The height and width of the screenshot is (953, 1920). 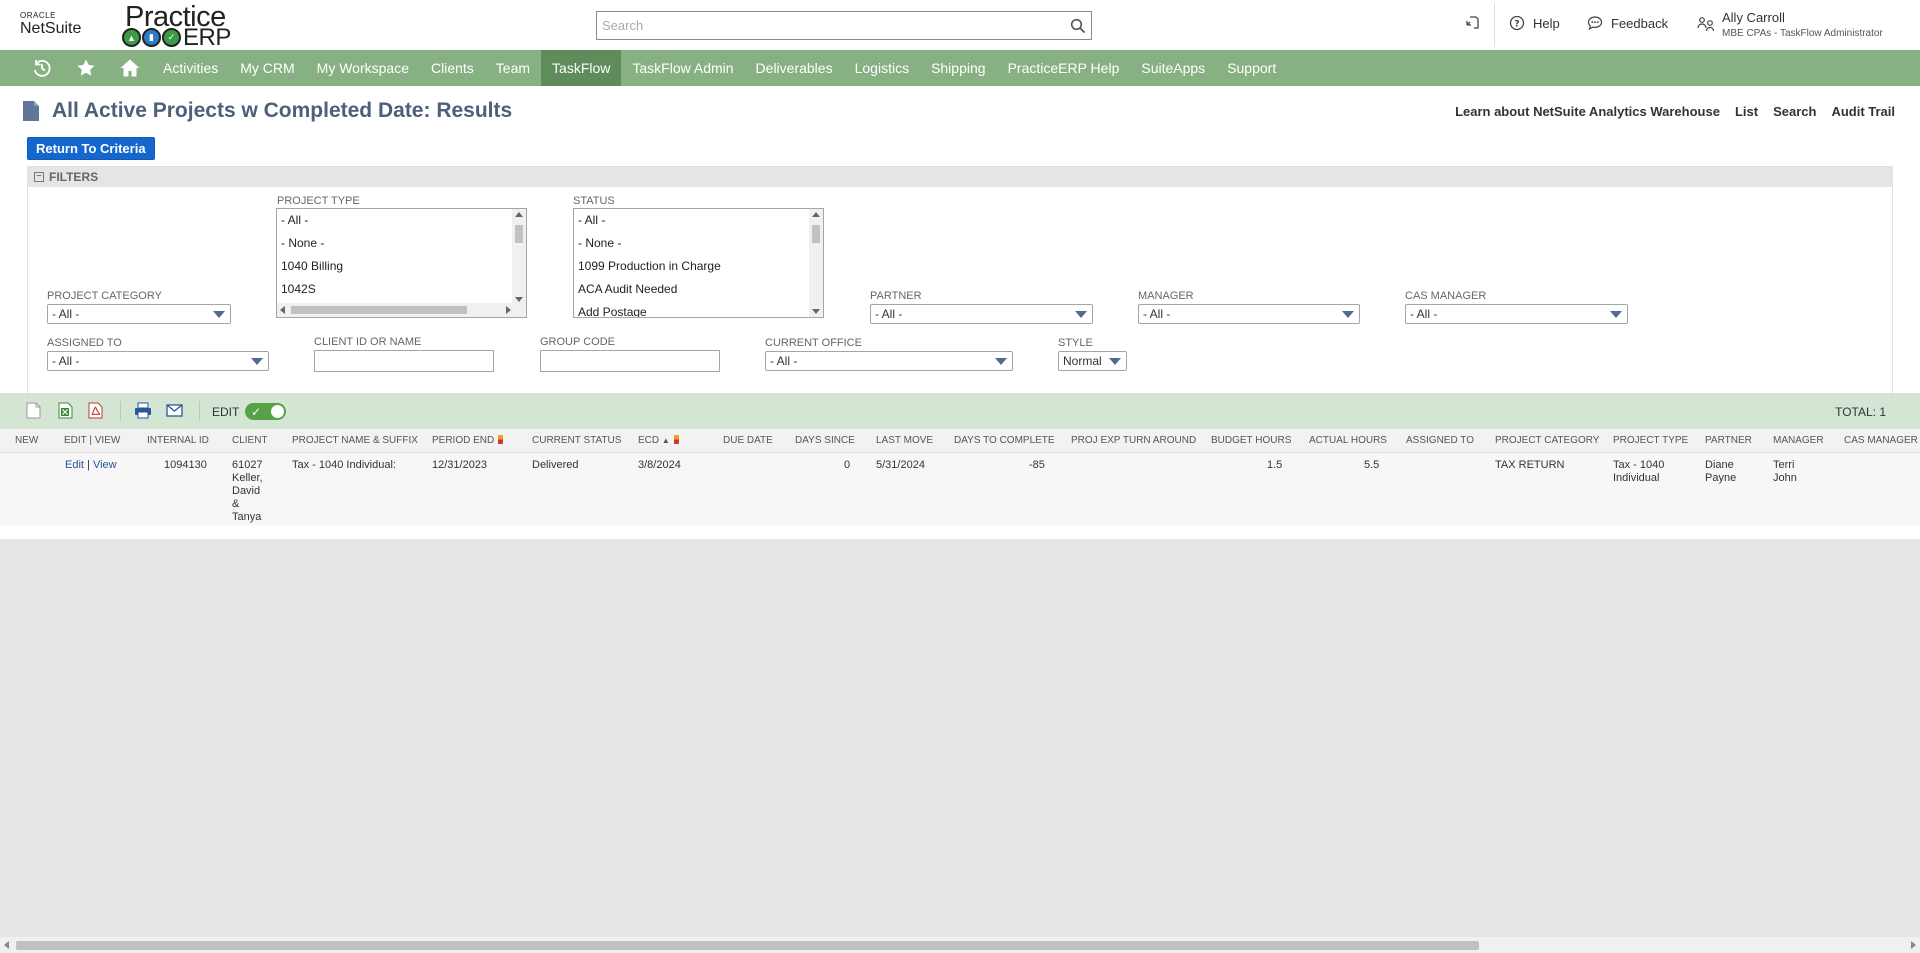 I want to click on nav-home-button, so click(x=130, y=68).